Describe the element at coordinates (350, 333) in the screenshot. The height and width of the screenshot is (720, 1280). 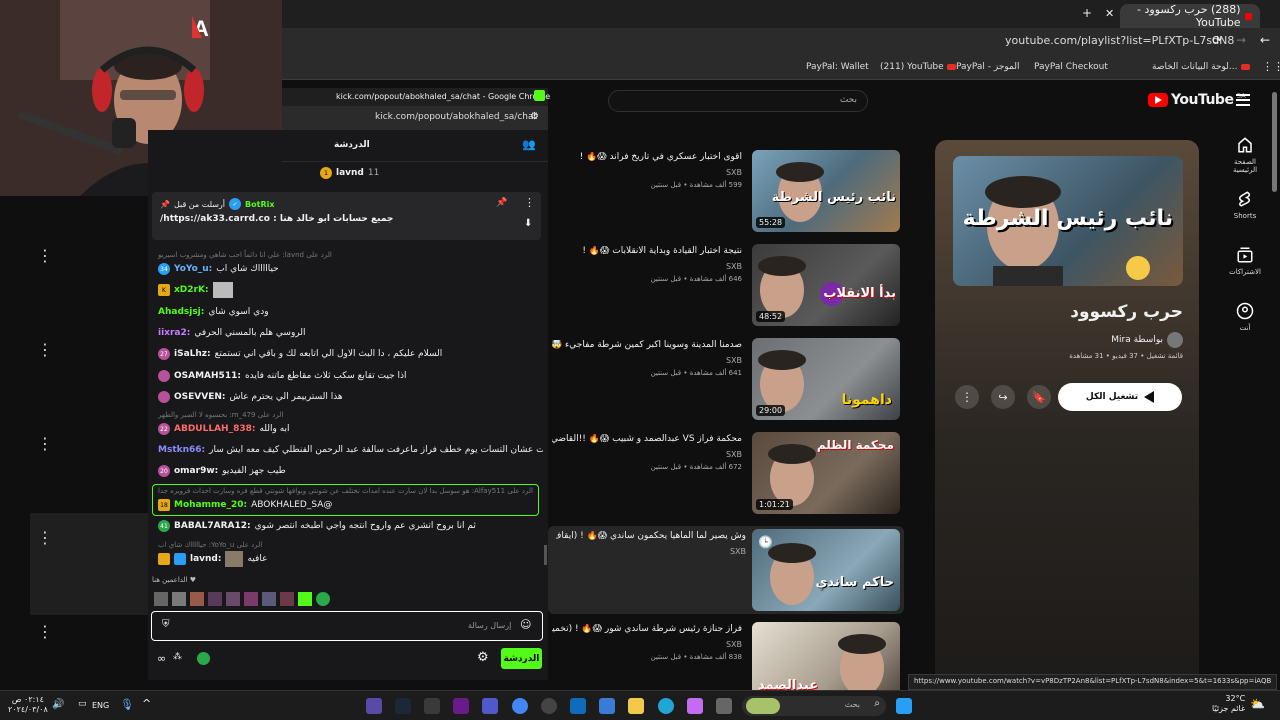
I see `chat-message: iixra2: الروسي هلم بالمسني الحرفي` at that location.